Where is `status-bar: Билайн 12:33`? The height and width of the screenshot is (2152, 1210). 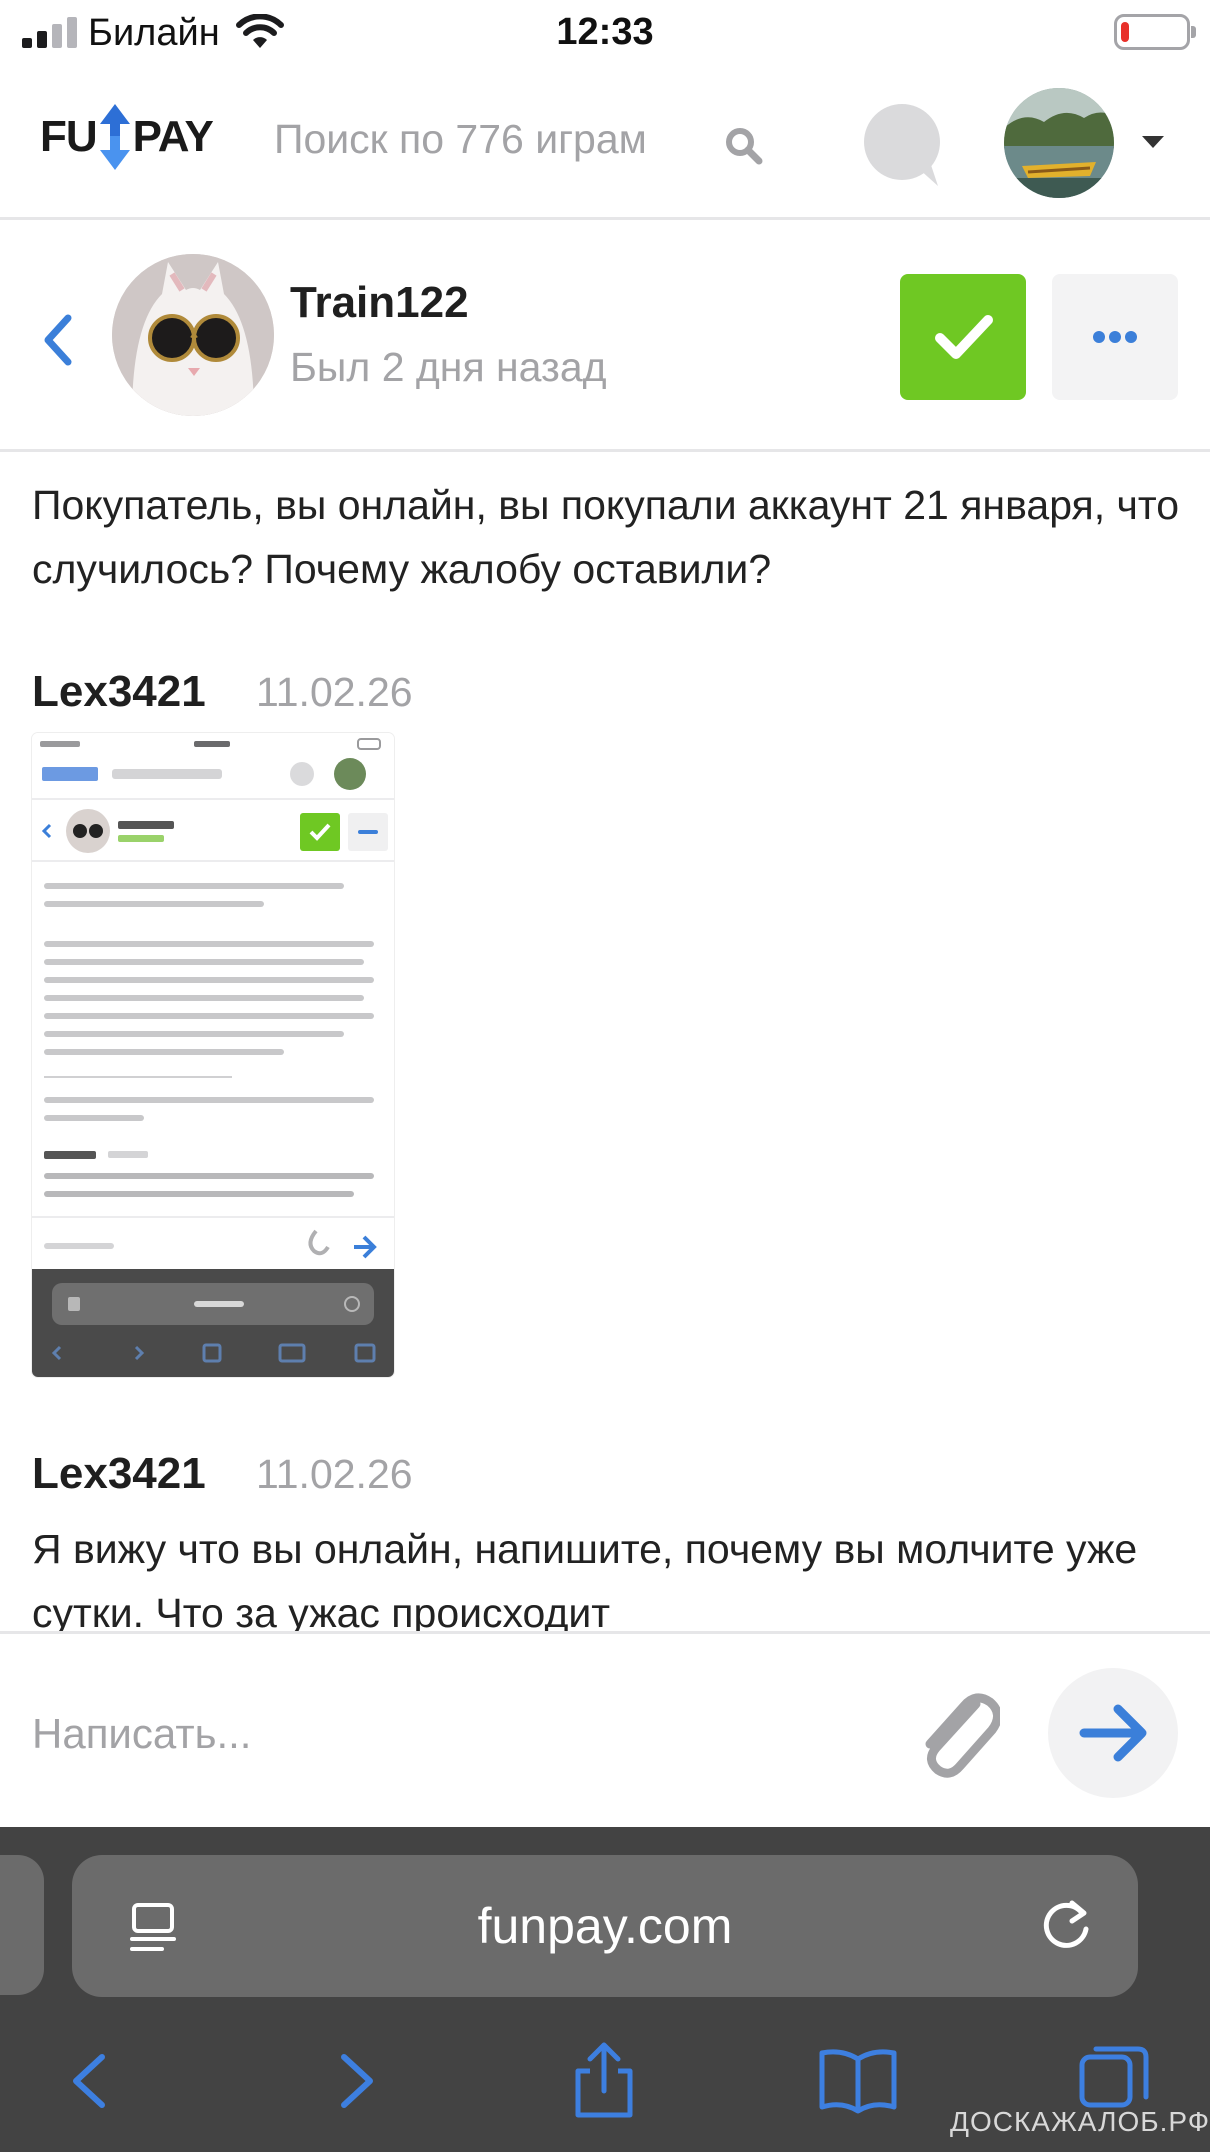
status-bar: Билайн 12:33 is located at coordinates (605, 33).